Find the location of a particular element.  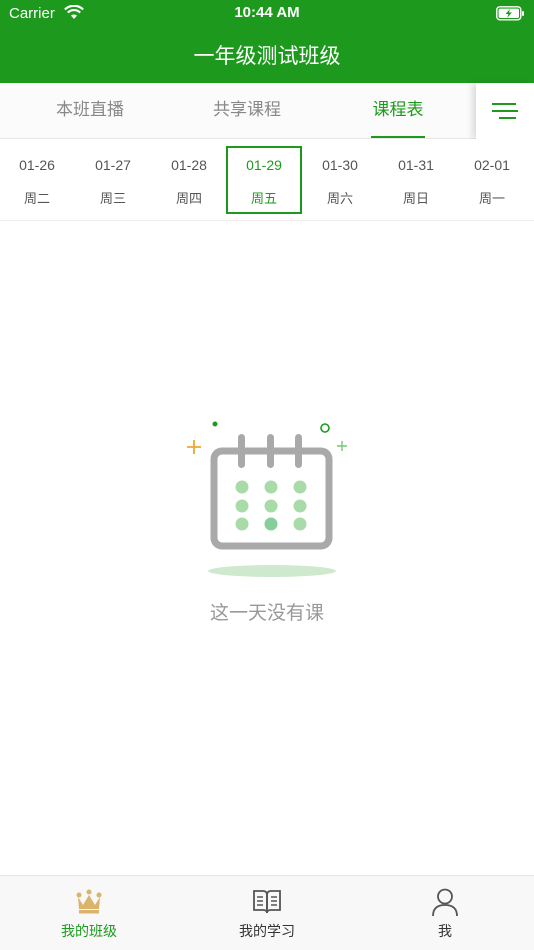

bottom-tab-my-study: 我的学习 is located at coordinates (267, 913).